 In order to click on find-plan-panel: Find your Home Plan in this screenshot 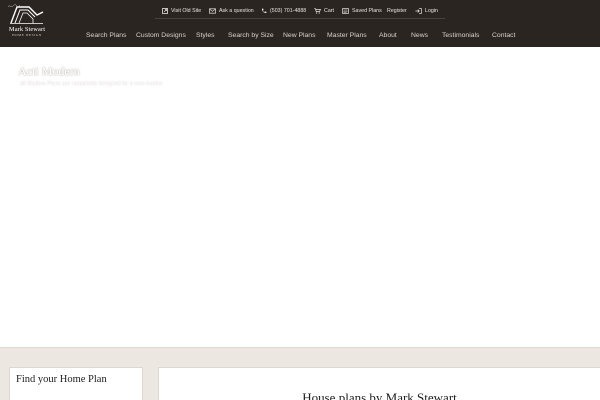, I will do `click(76, 383)`.